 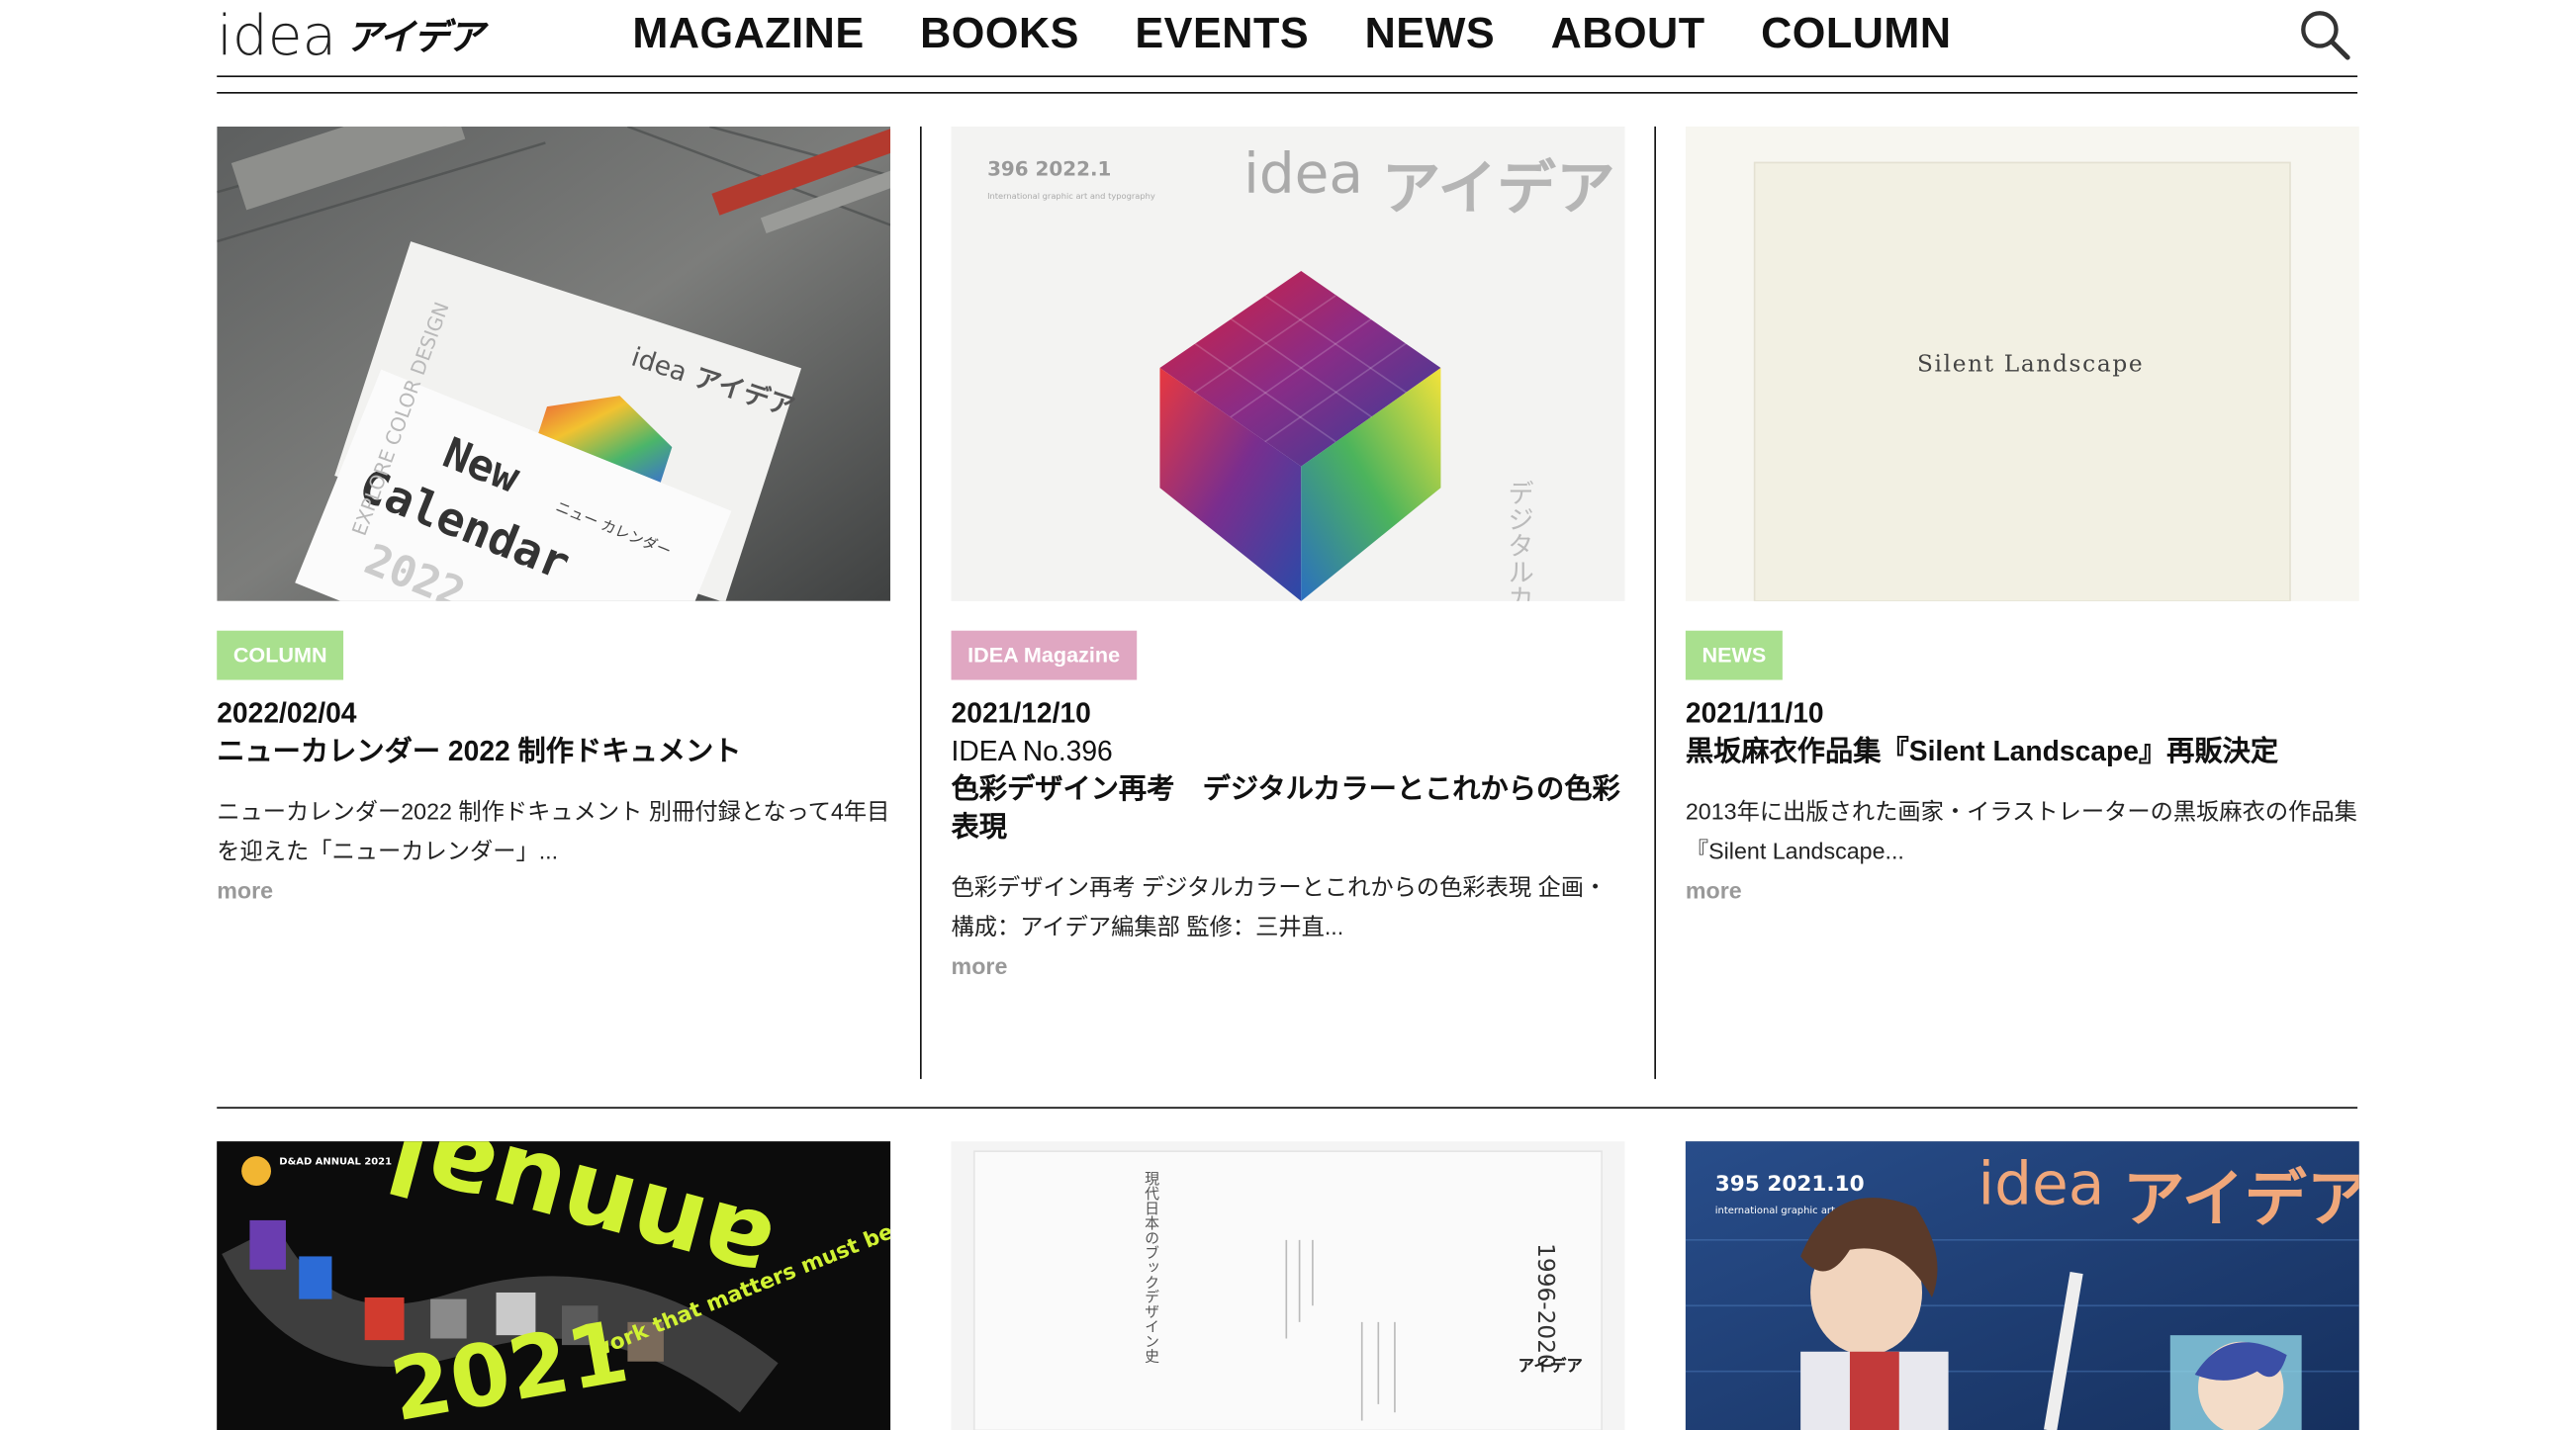 What do you see at coordinates (1550, 1366) in the screenshot?
I see `cover-brand: アイデア` at bounding box center [1550, 1366].